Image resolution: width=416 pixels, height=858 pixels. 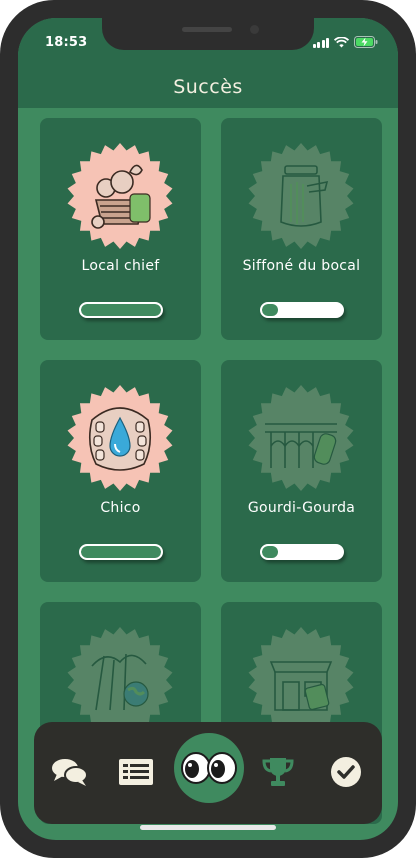 I want to click on checkmark-icon, so click(x=346, y=772).